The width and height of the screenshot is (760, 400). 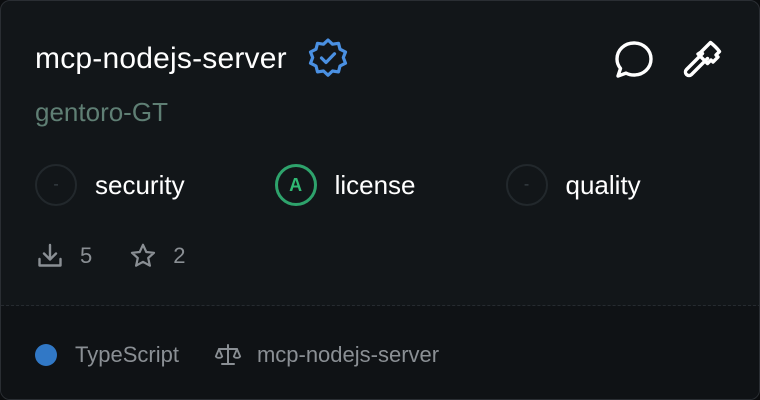 I want to click on stars-stat: 2, so click(x=157, y=256).